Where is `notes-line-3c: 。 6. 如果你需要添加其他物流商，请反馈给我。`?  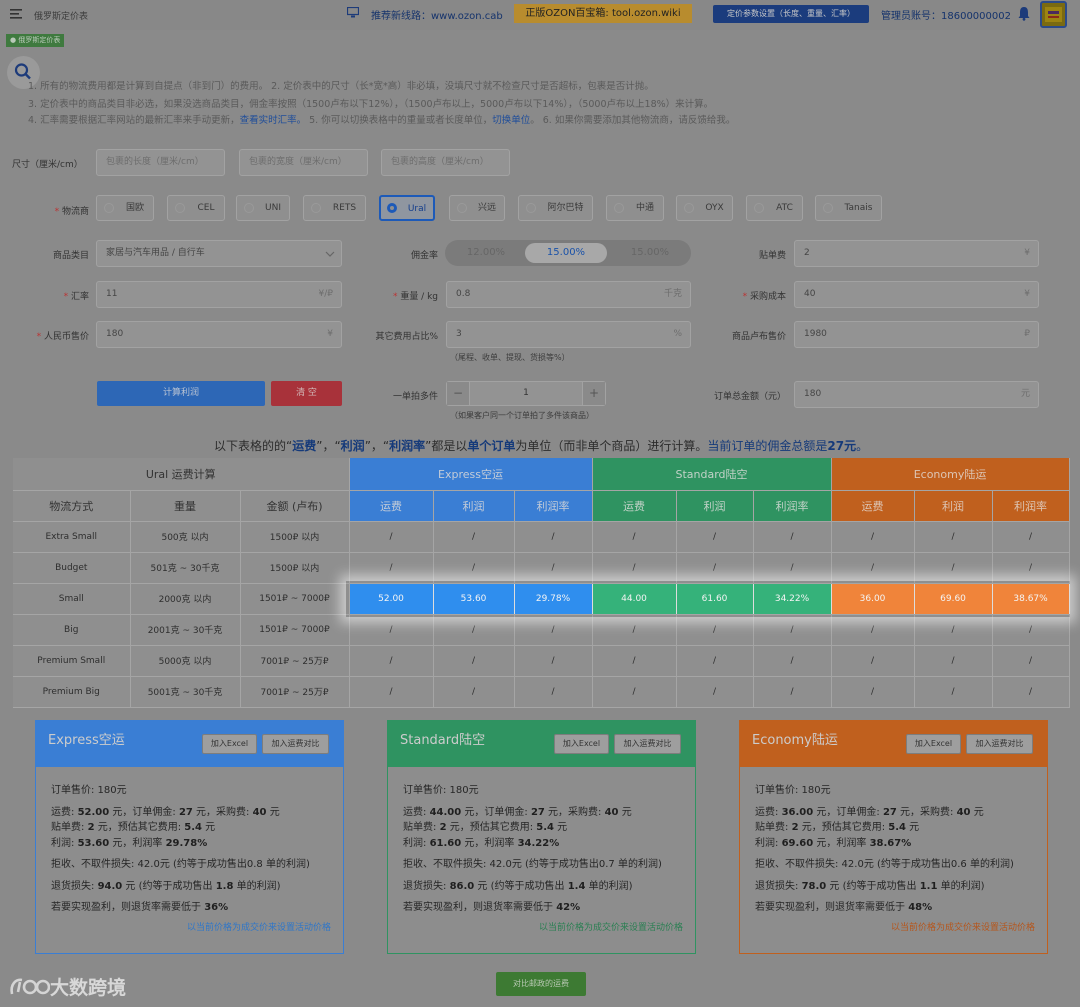 notes-line-3c: 。 6. 如果你需要添加其他物流商，请反馈给我。 is located at coordinates (633, 120).